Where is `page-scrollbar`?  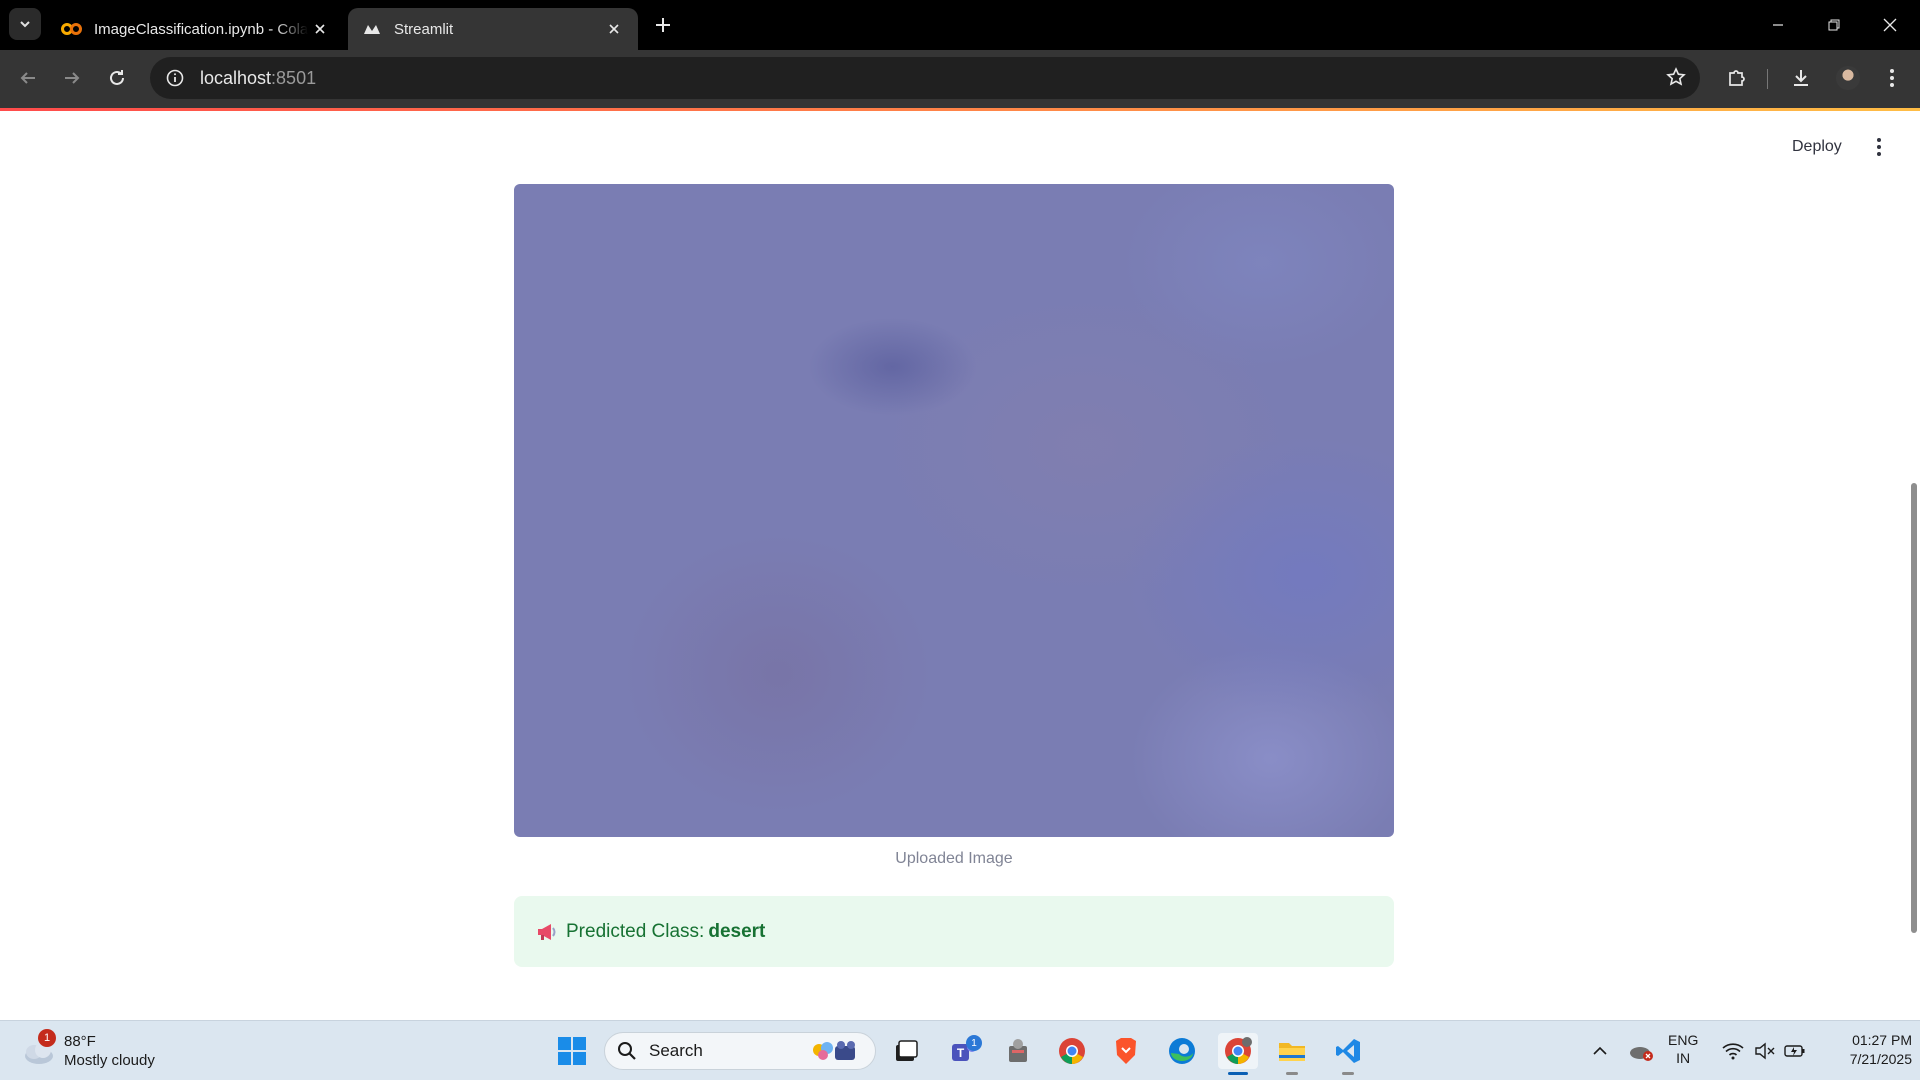
page-scrollbar is located at coordinates (1914, 568).